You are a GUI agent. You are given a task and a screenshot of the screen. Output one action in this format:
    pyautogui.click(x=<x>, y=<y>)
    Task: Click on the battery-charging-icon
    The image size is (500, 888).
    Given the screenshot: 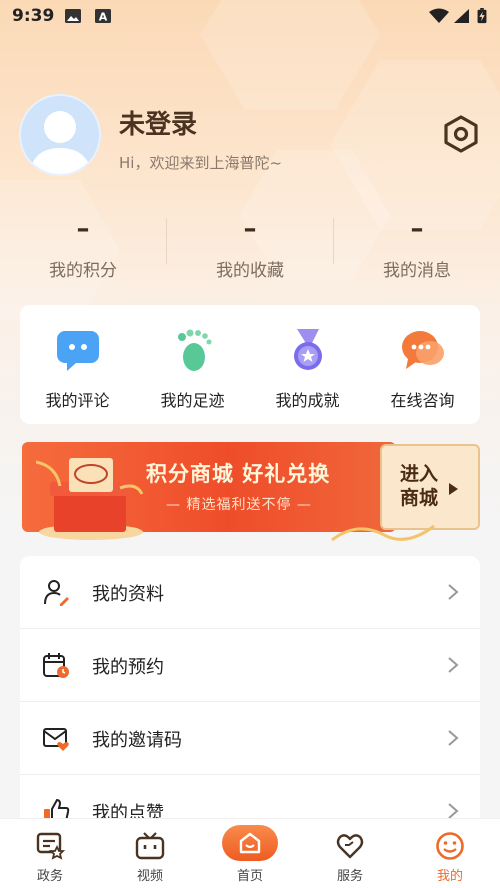 What is the action you would take?
    pyautogui.click(x=482, y=16)
    